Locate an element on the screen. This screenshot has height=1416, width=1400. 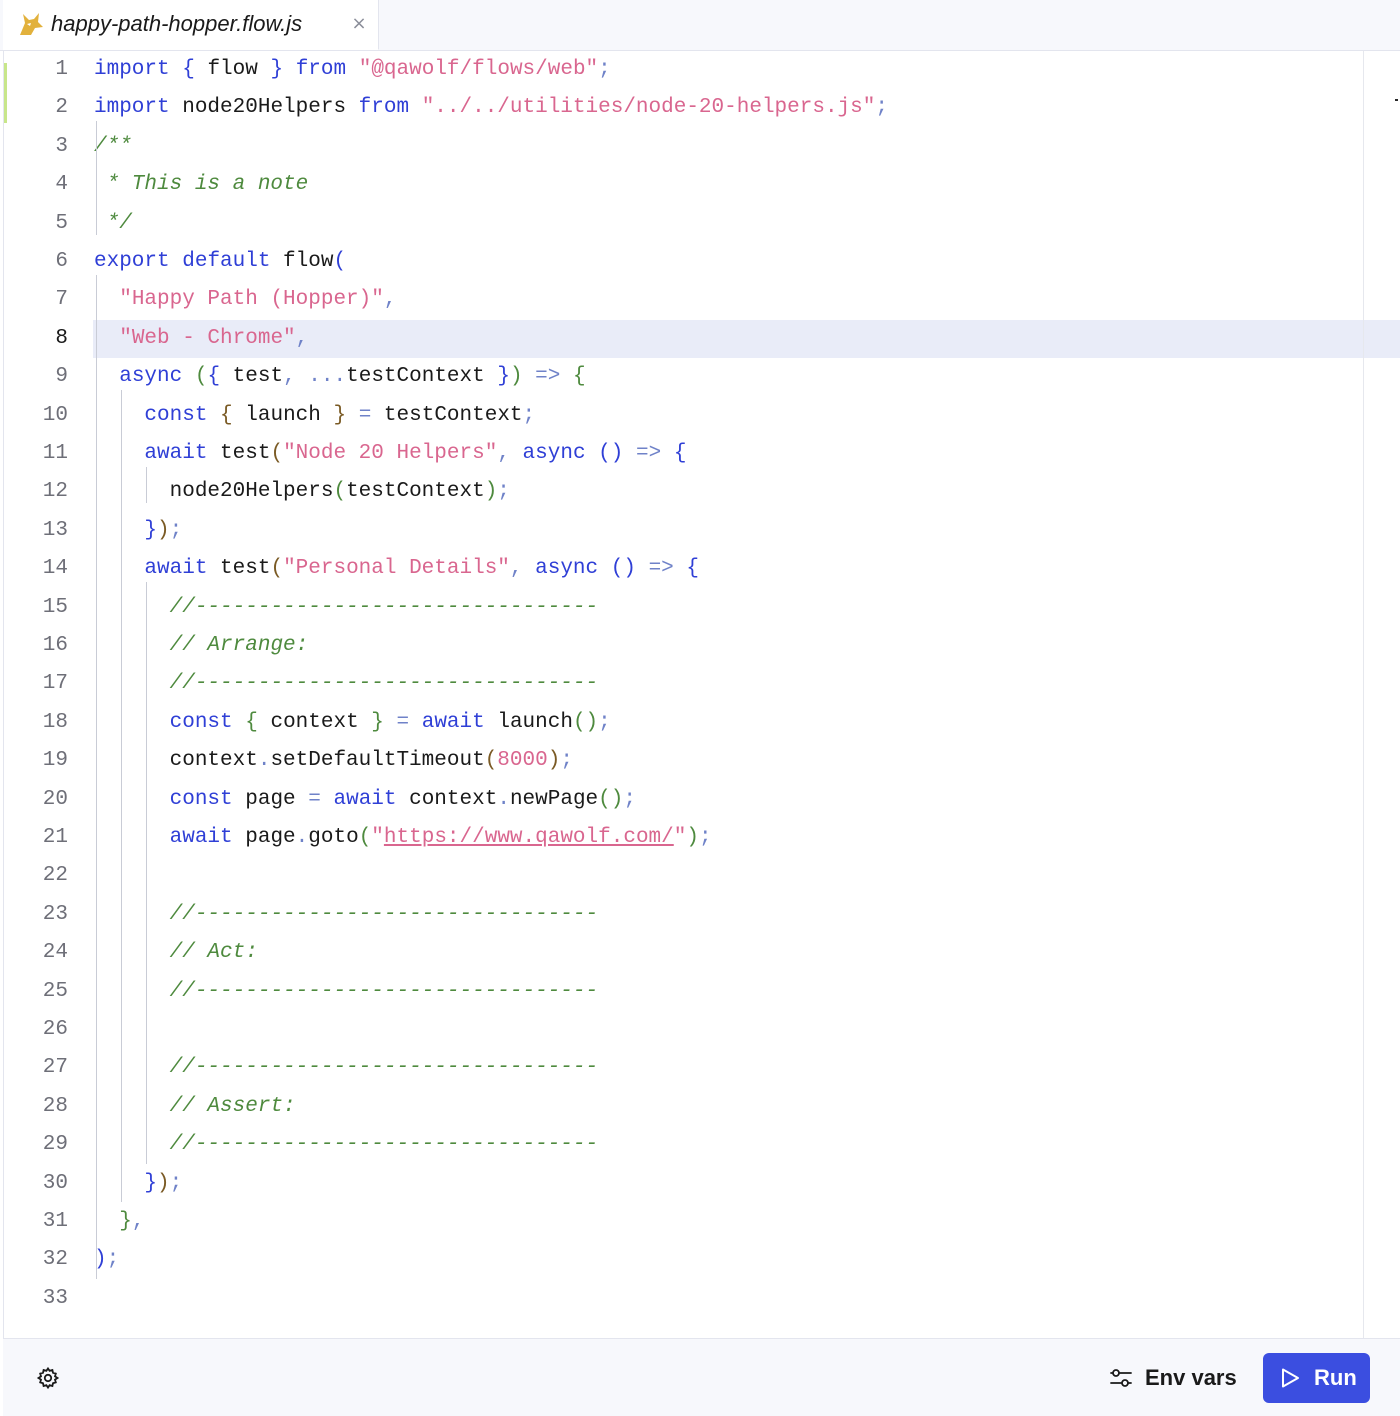
code-line: 16 // Arrange: is located at coordinates (702, 646).